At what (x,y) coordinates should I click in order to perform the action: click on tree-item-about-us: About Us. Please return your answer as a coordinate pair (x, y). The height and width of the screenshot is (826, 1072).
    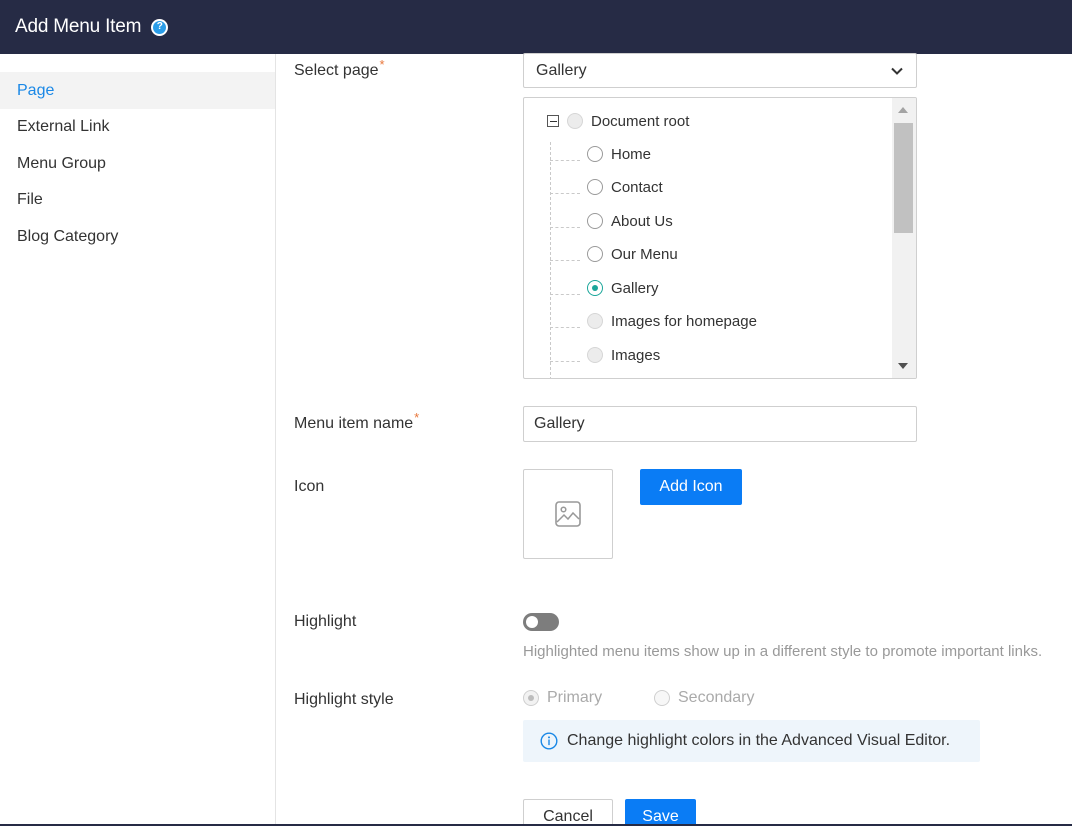
    Looking at the image, I should click on (611, 221).